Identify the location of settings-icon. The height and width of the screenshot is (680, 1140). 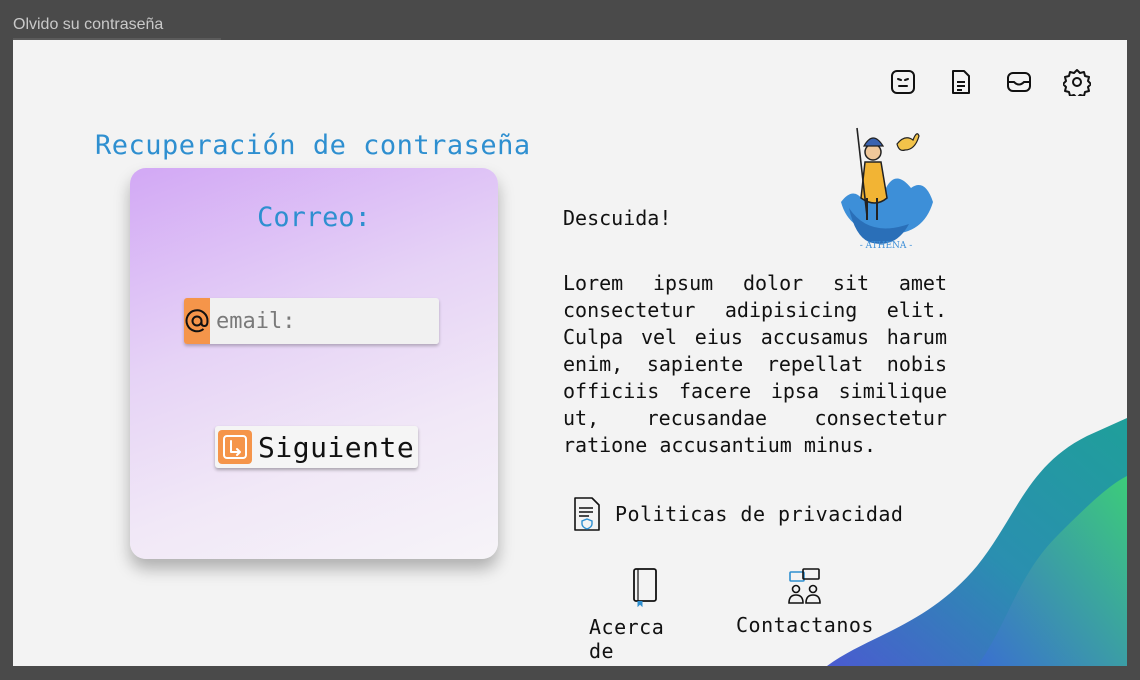
(1077, 82).